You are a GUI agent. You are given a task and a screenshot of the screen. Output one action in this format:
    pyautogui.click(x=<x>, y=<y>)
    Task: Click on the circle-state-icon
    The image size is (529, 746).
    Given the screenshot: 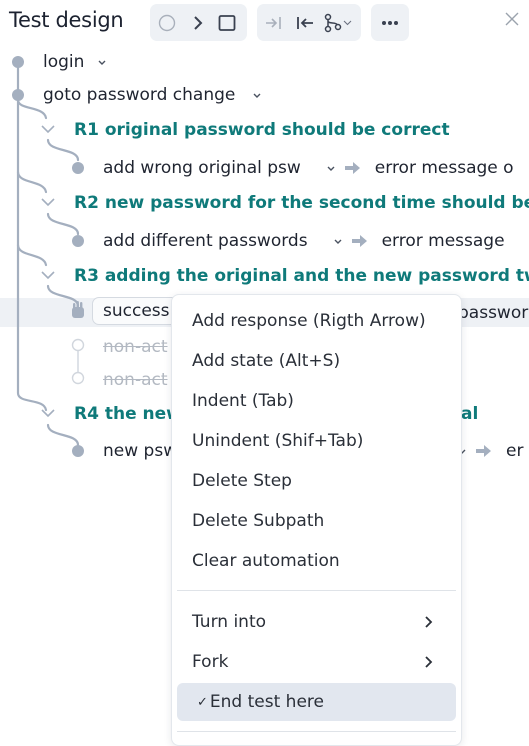 What is the action you would take?
    pyautogui.click(x=167, y=22)
    